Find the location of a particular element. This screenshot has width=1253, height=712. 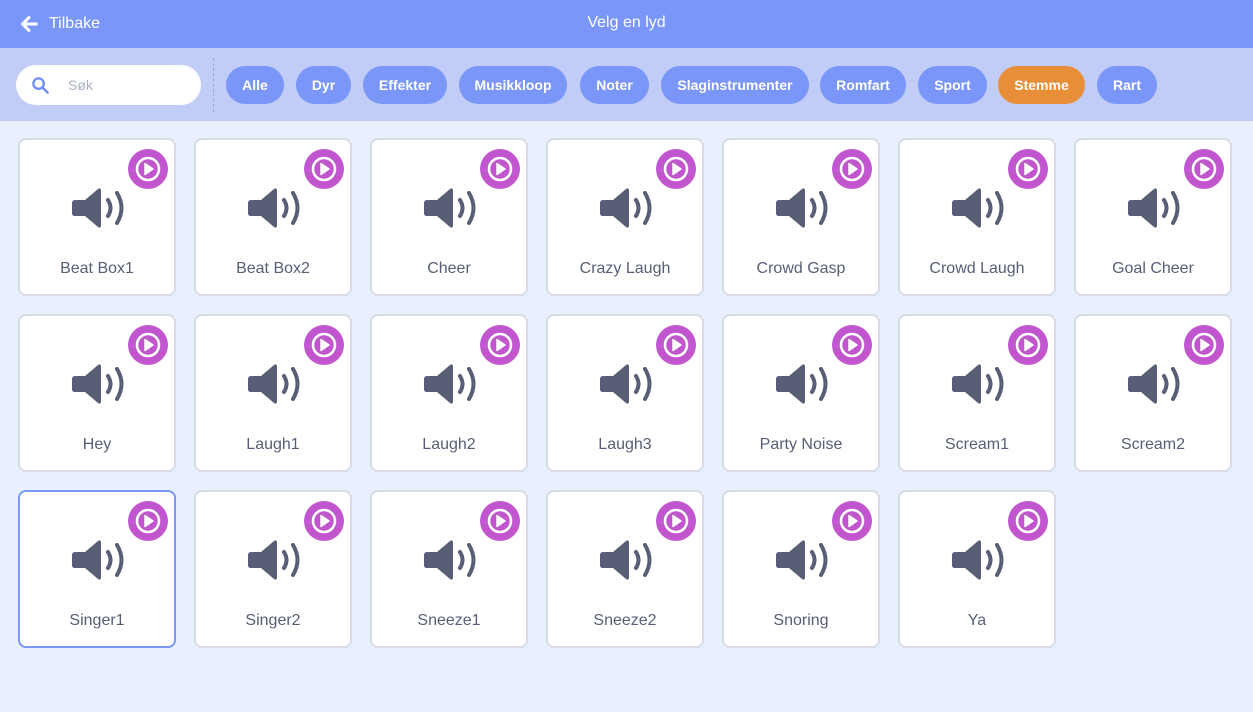

sound-tile: Laugh1 is located at coordinates (273, 393).